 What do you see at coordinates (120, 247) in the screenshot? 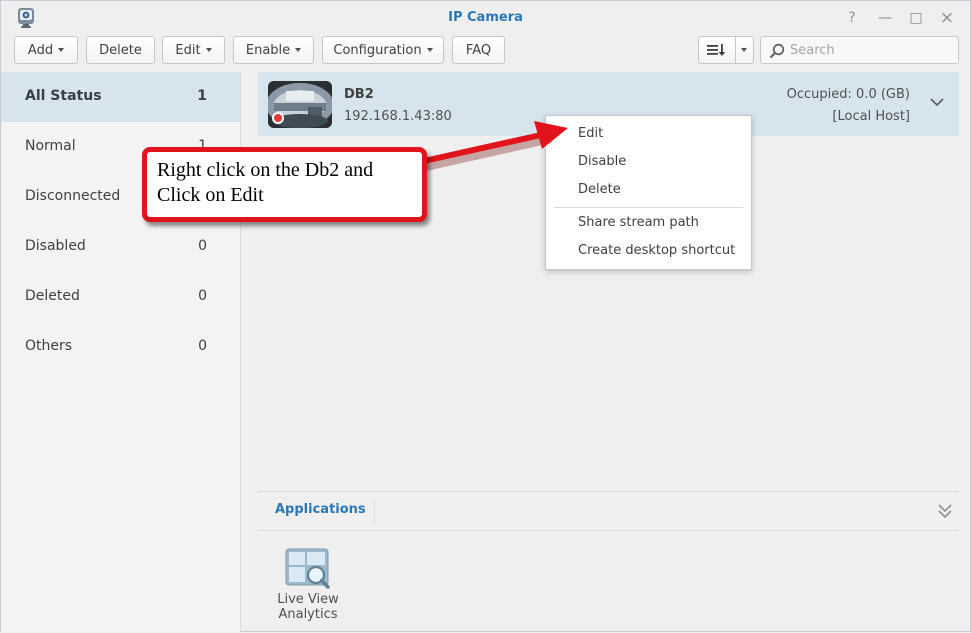
I see `sidebar-item-disabled: Disabled 0` at bounding box center [120, 247].